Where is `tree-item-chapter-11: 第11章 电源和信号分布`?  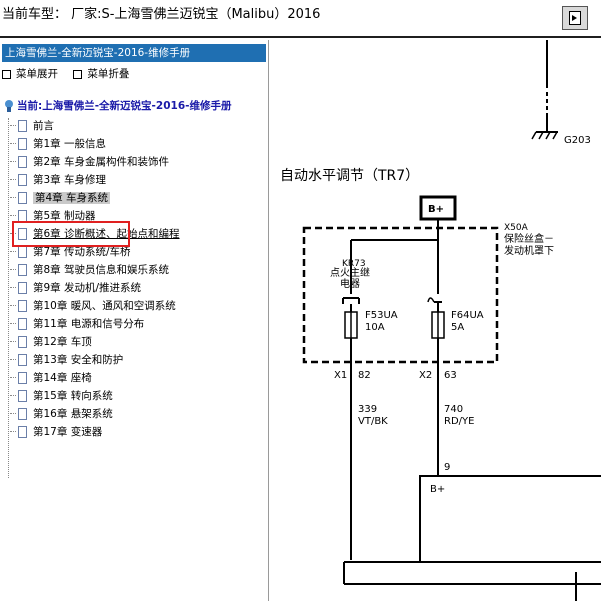
tree-item-chapter-11: 第11章 电源和信号分布 is located at coordinates (77, 325).